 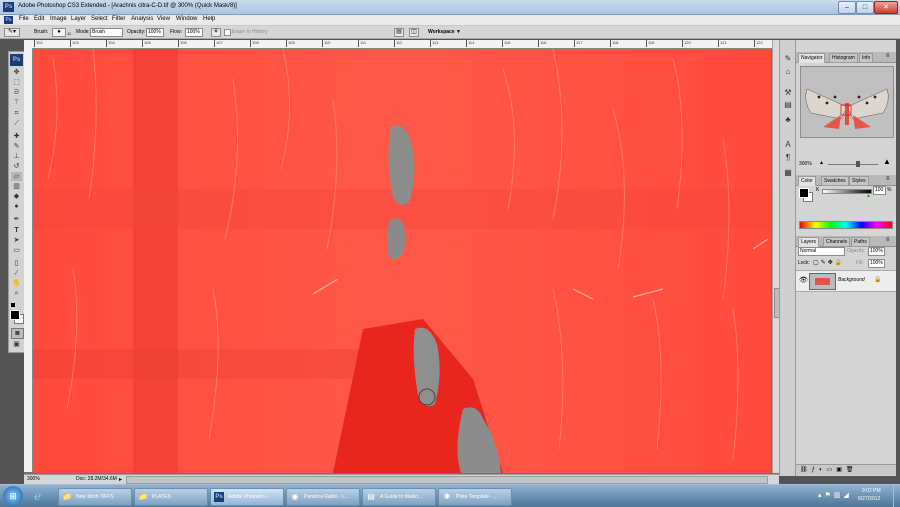 What do you see at coordinates (120, 479) in the screenshot?
I see `status-menu-icon: ▸` at bounding box center [120, 479].